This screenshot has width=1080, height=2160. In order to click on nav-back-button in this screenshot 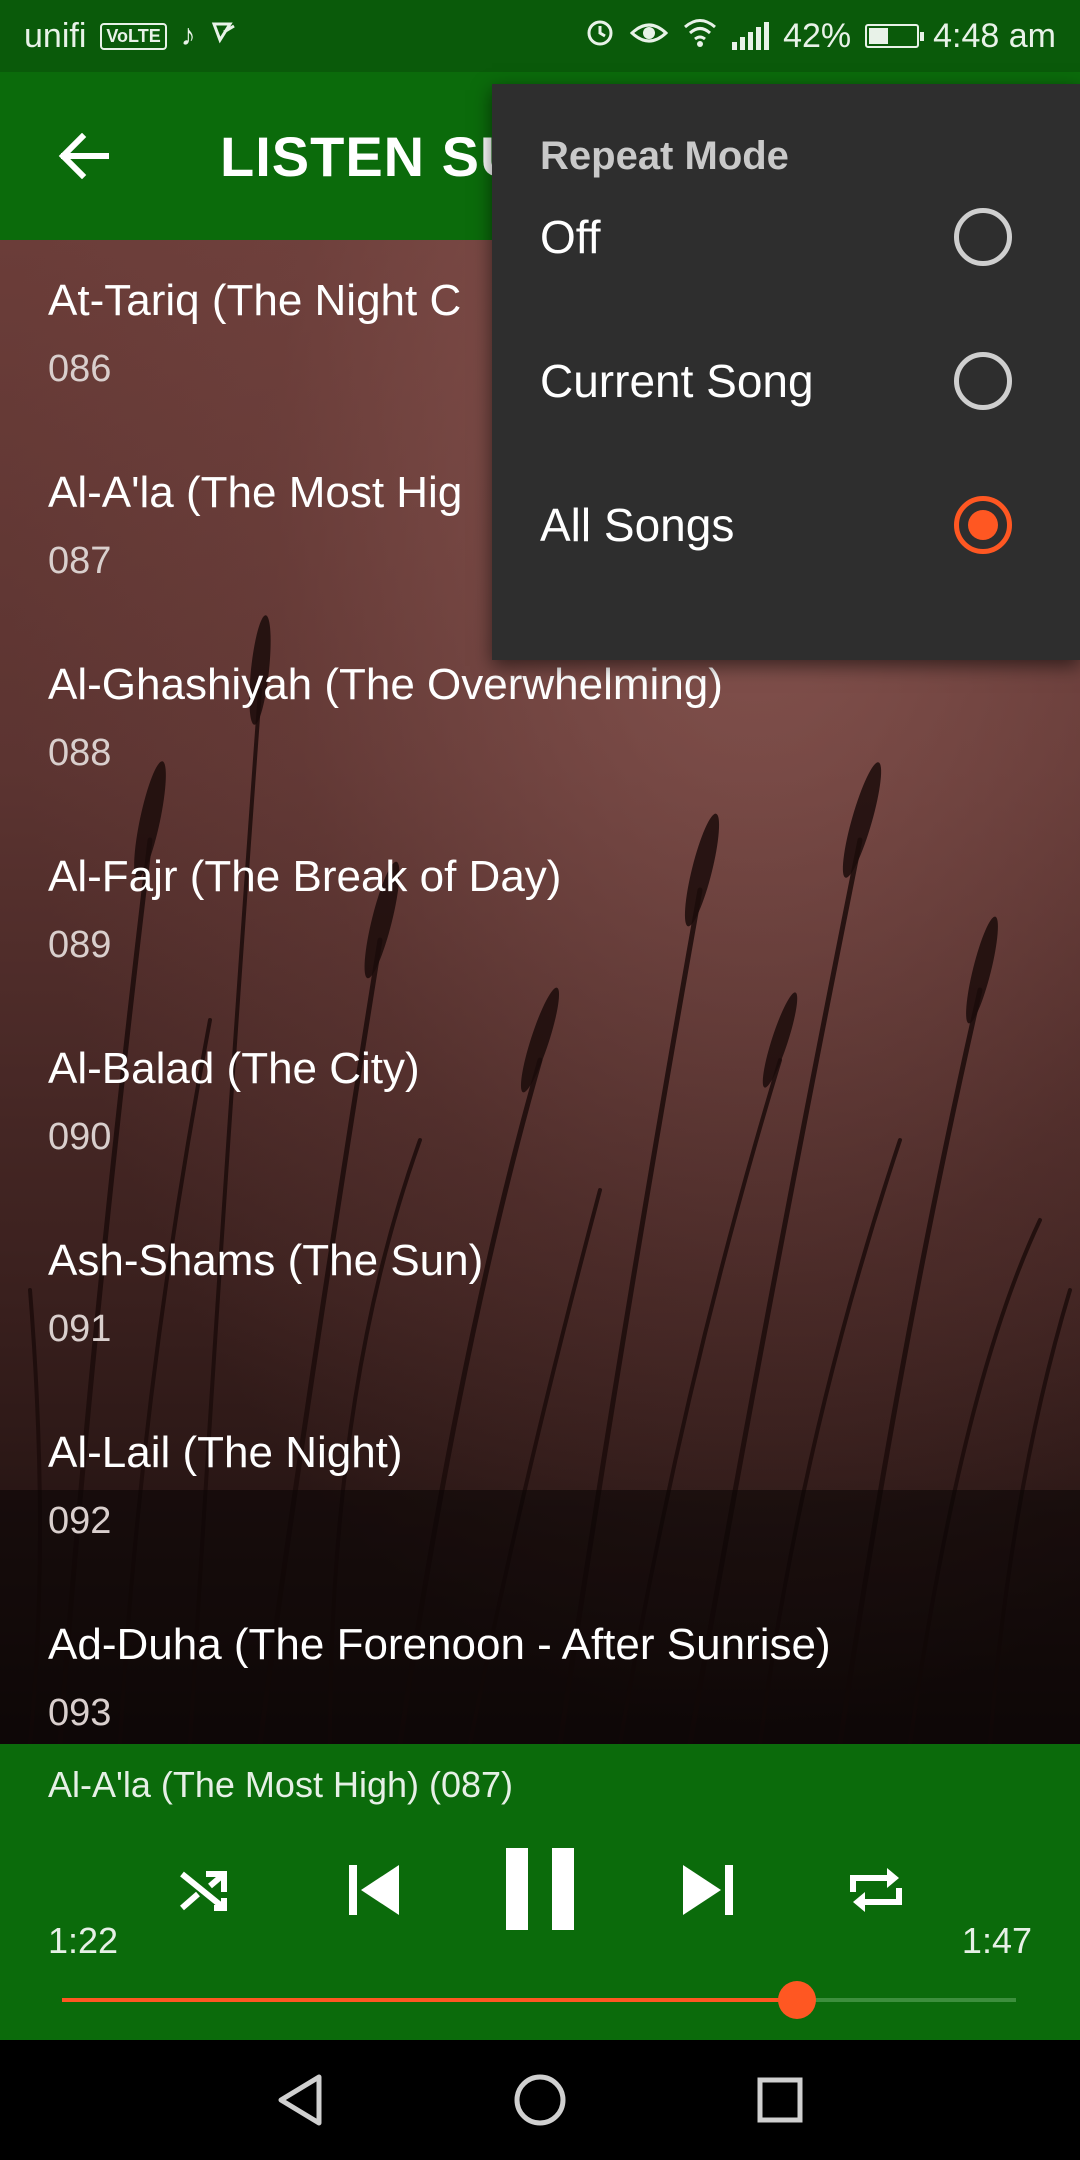, I will do `click(300, 2100)`.